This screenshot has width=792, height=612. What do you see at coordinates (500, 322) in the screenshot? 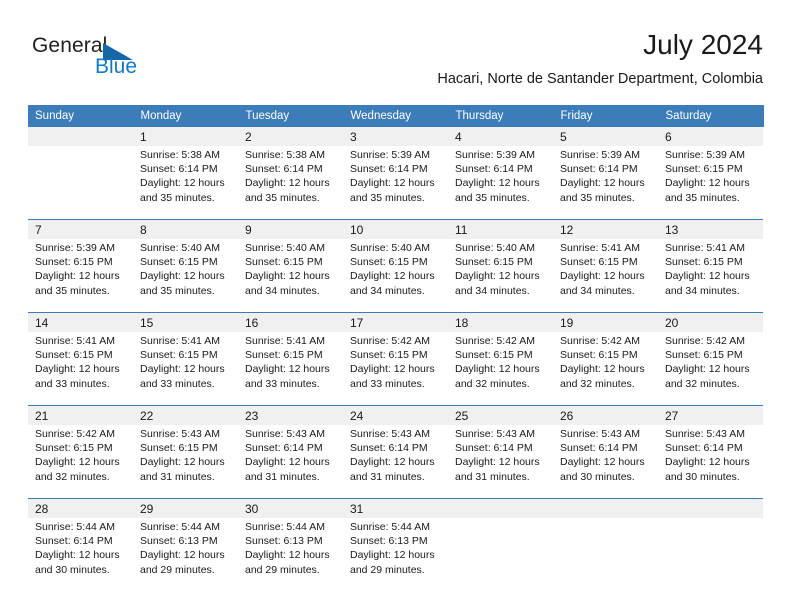
I see `day-number: 18` at bounding box center [500, 322].